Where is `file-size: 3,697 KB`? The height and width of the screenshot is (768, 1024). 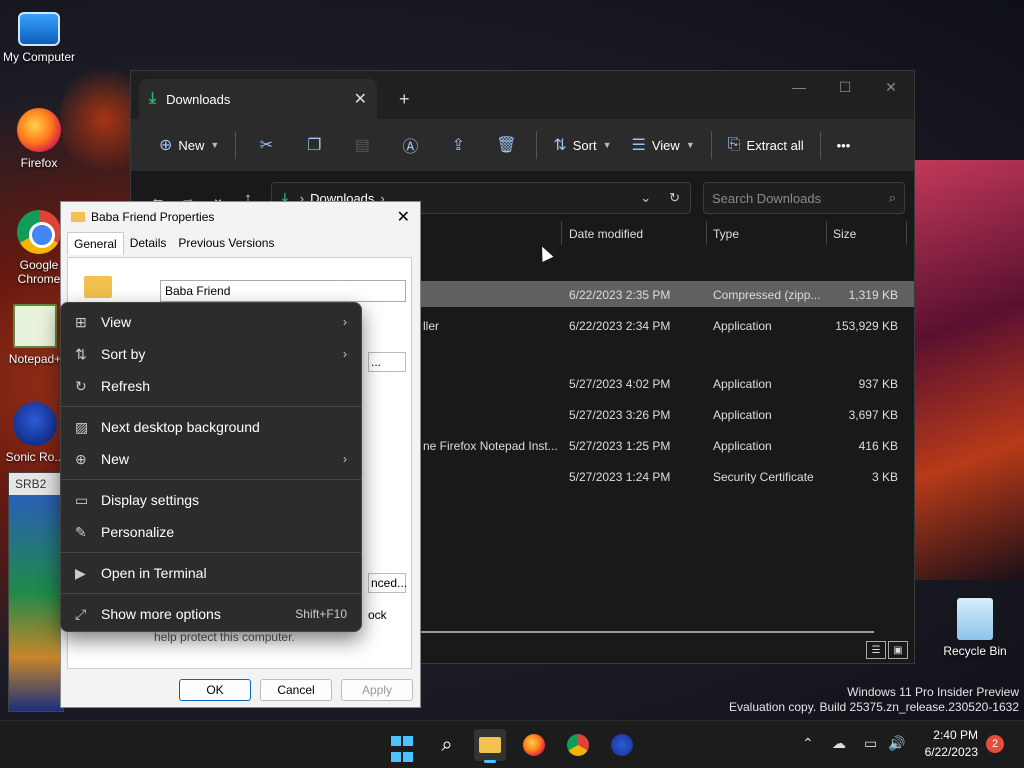
file-size: 3,697 KB is located at coordinates (873, 415).